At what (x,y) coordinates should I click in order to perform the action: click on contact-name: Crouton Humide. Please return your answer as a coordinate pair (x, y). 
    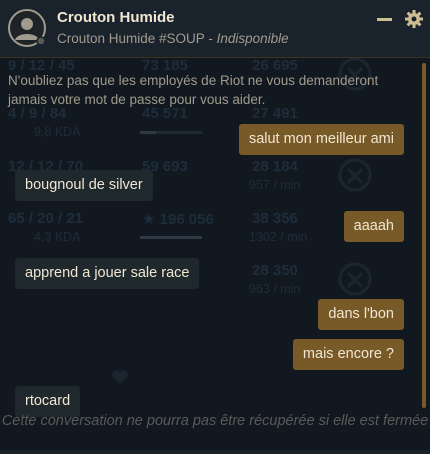
    Looking at the image, I should click on (116, 17).